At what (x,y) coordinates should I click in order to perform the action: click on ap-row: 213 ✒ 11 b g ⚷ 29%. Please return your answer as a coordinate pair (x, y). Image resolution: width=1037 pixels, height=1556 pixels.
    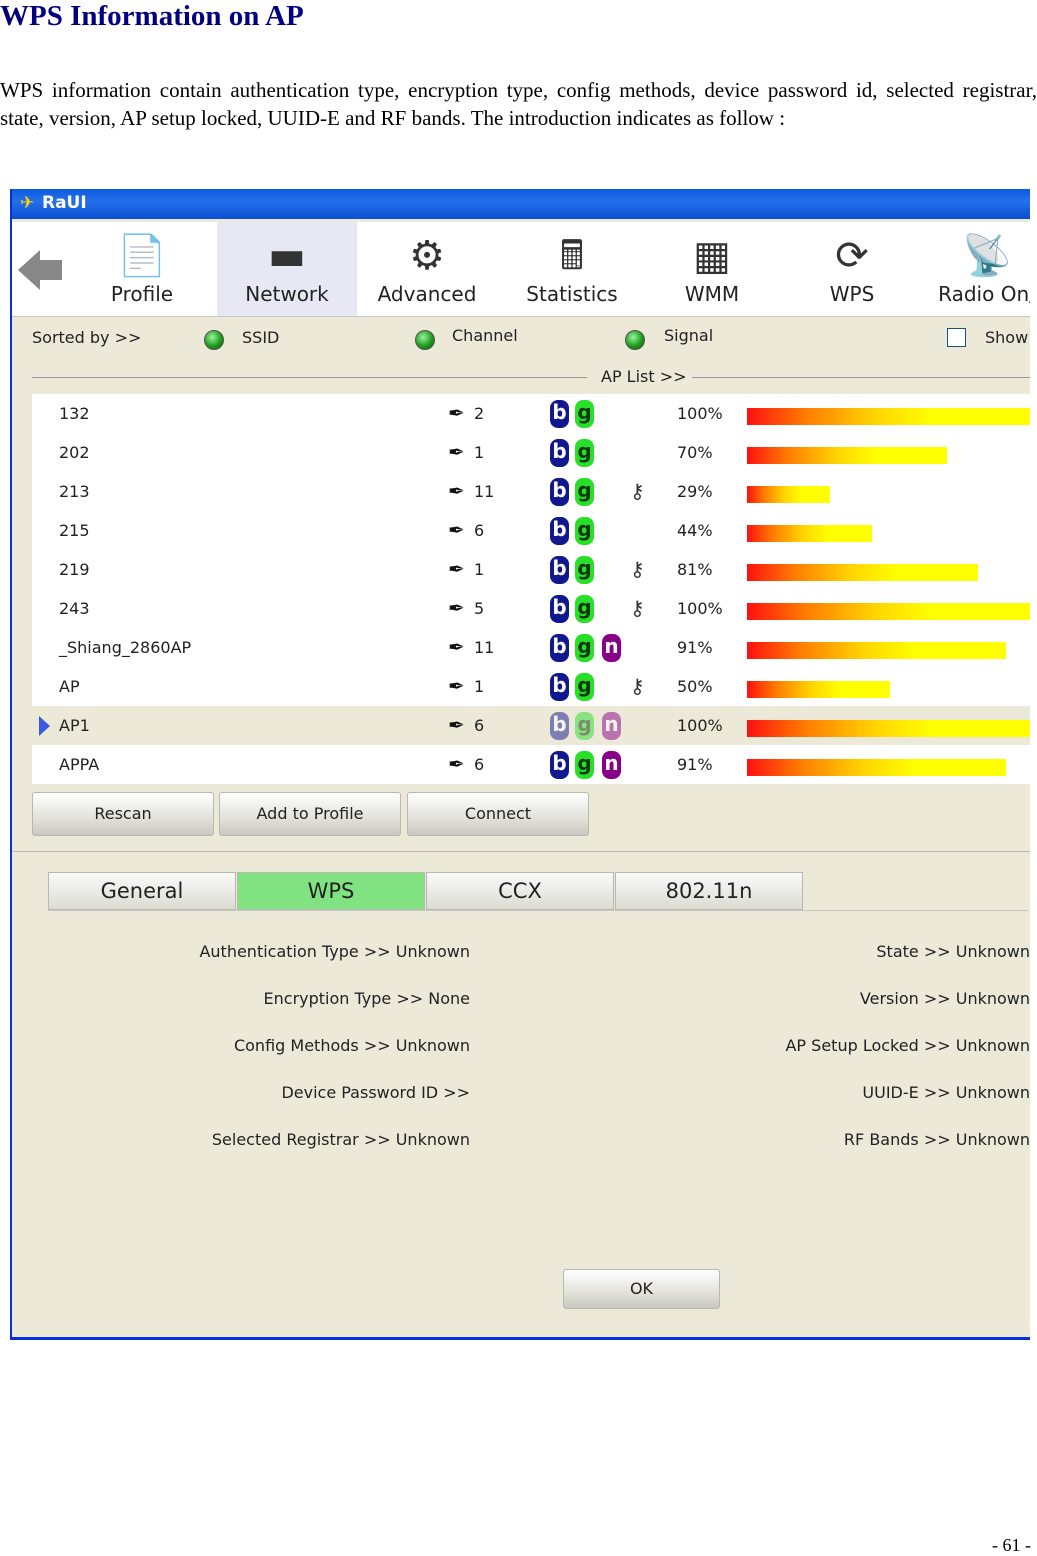
    Looking at the image, I should click on (531, 491).